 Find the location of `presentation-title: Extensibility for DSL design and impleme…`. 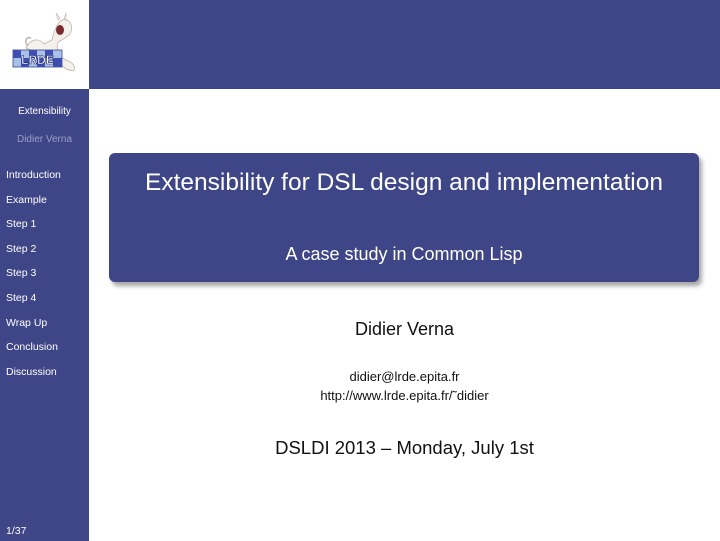

presentation-title: Extensibility for DSL design and impleme… is located at coordinates (404, 182).